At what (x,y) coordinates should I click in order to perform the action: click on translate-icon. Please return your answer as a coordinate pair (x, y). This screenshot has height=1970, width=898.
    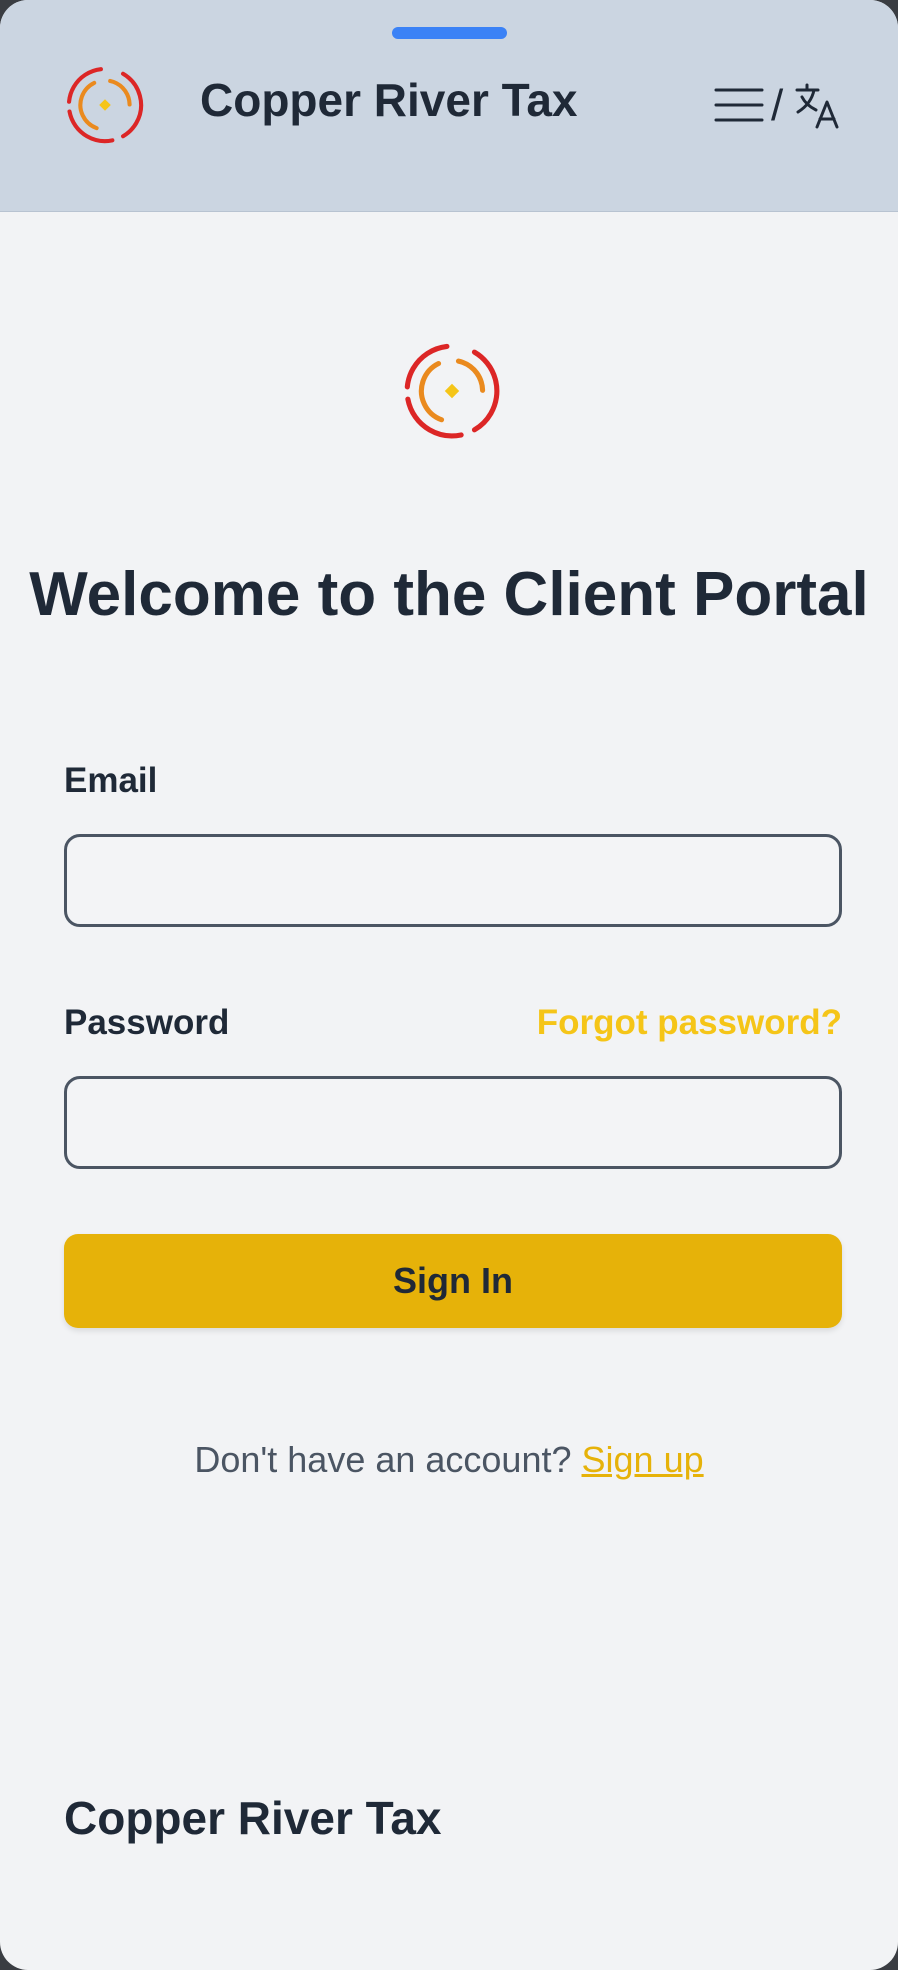
    Looking at the image, I should click on (817, 106).